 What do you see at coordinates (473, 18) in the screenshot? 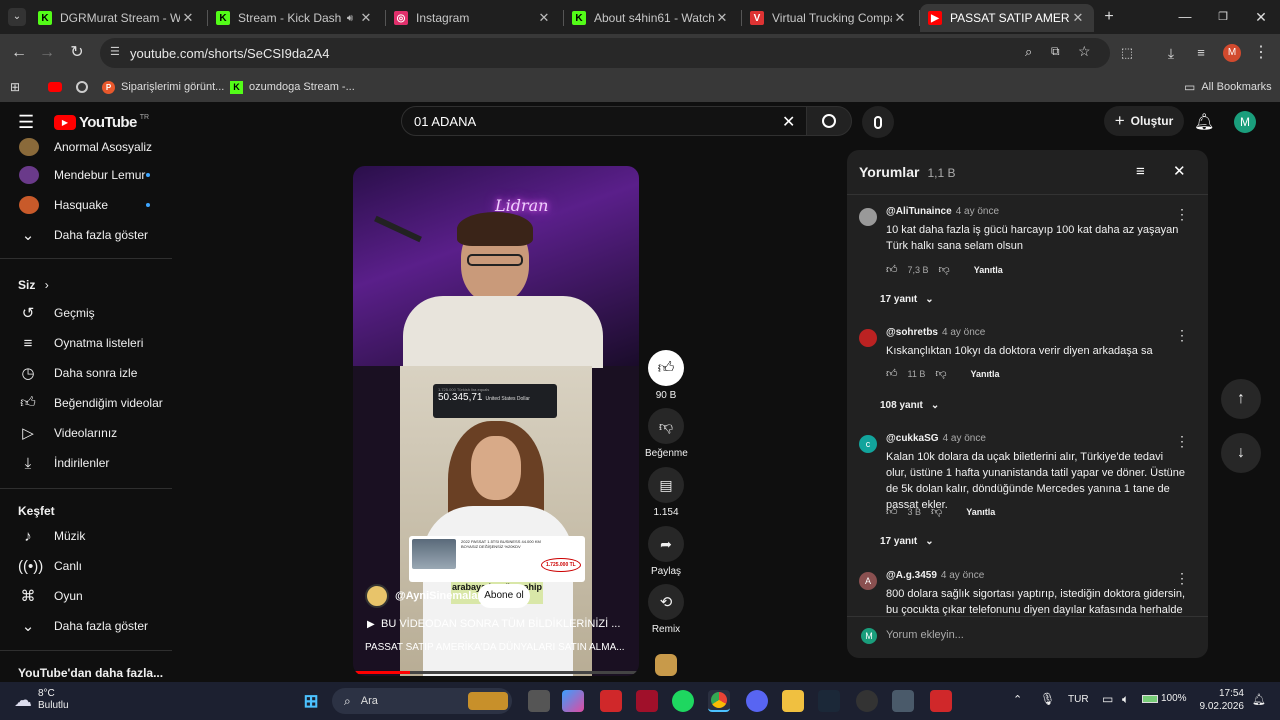
I see `browser-tab: ◎ Instagram ✕` at bounding box center [473, 18].